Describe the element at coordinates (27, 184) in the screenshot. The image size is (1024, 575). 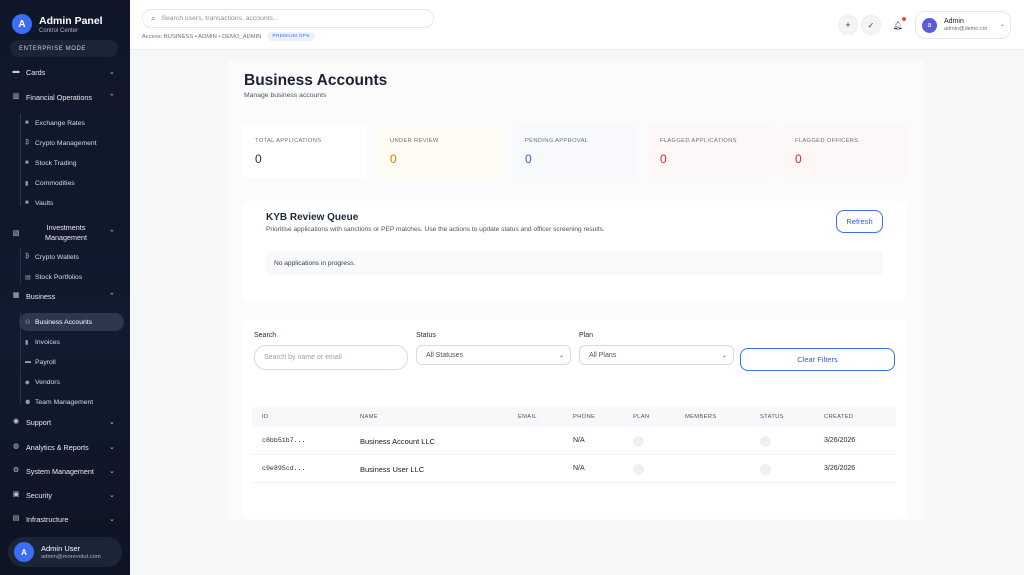
I see `commodity-icon: ▮` at that location.